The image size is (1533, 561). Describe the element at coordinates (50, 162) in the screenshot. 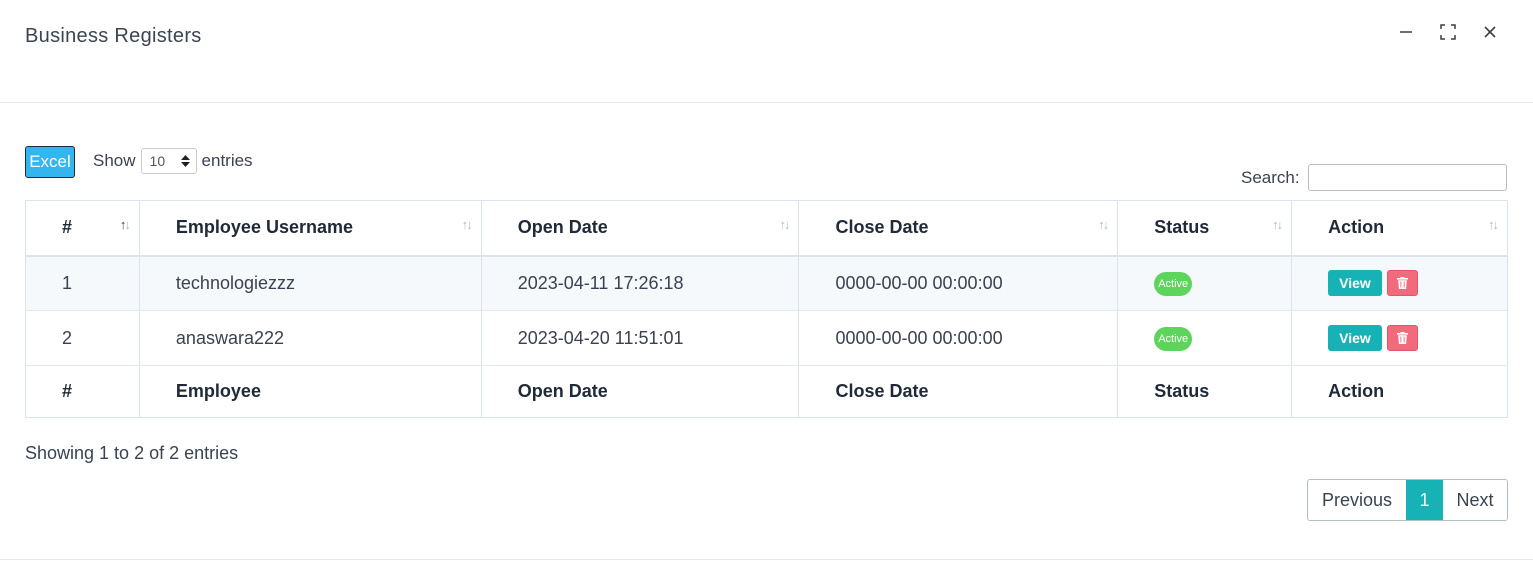

I see `excel-export-button: Excel` at that location.